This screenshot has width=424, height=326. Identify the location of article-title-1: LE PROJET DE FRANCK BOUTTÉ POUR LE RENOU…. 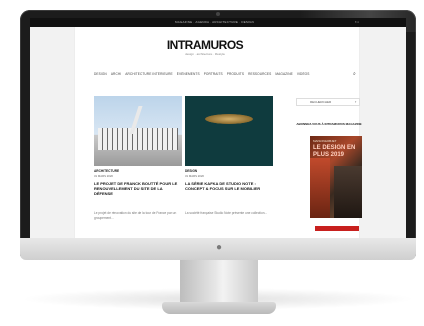
(136, 191).